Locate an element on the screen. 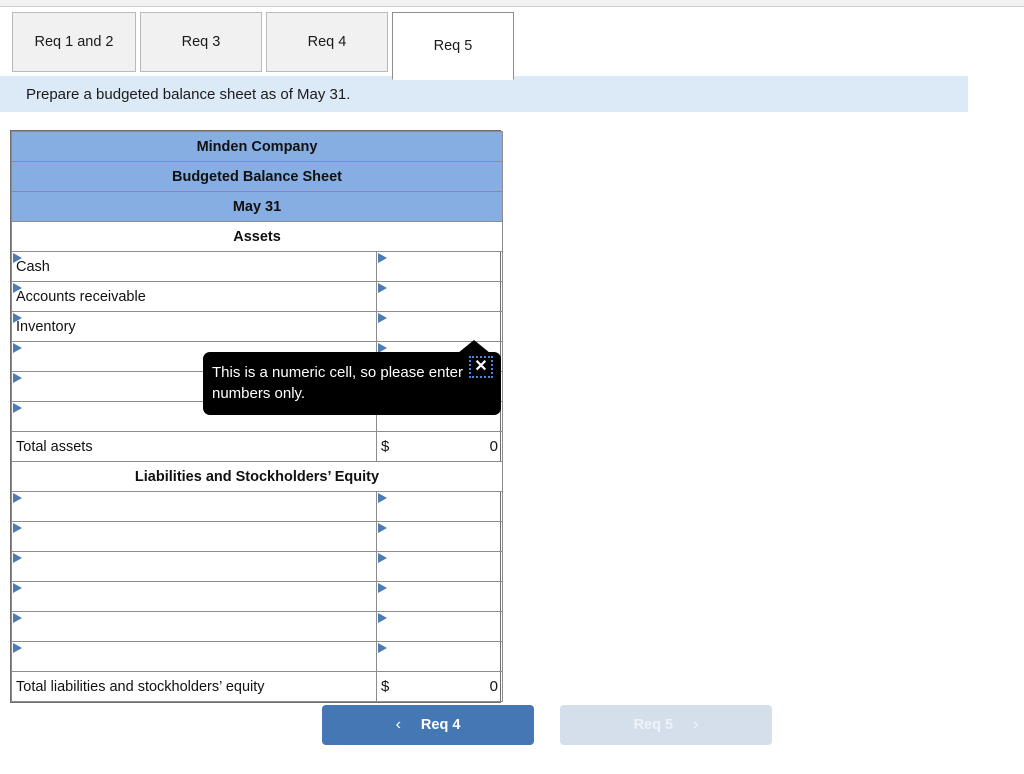 The image size is (1024, 774). asset-row-label-cell: Inventory is located at coordinates (194, 326).